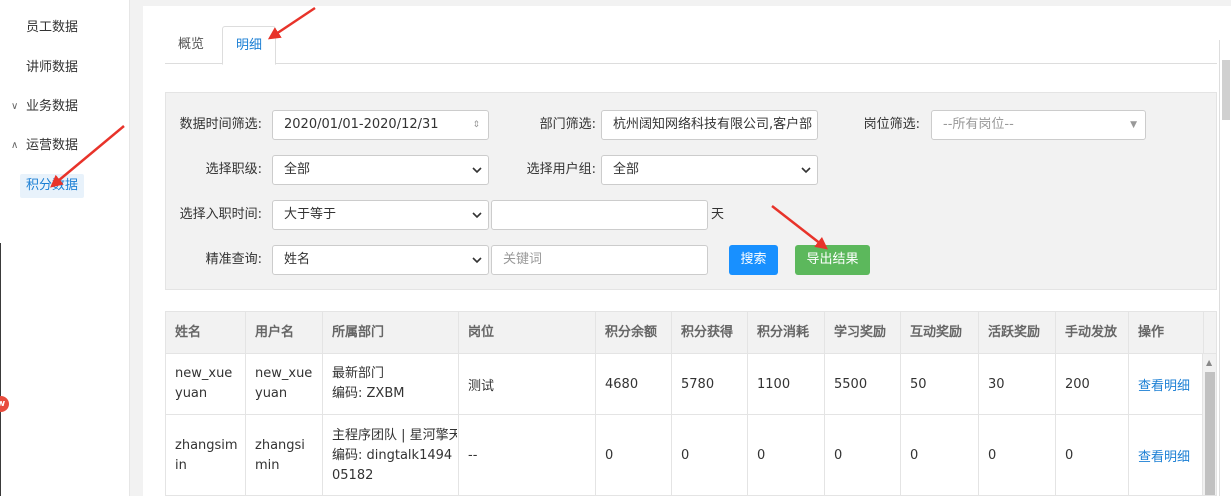 The image size is (1231, 496). What do you see at coordinates (1166, 333) in the screenshot?
I see `column-header: 操作` at bounding box center [1166, 333].